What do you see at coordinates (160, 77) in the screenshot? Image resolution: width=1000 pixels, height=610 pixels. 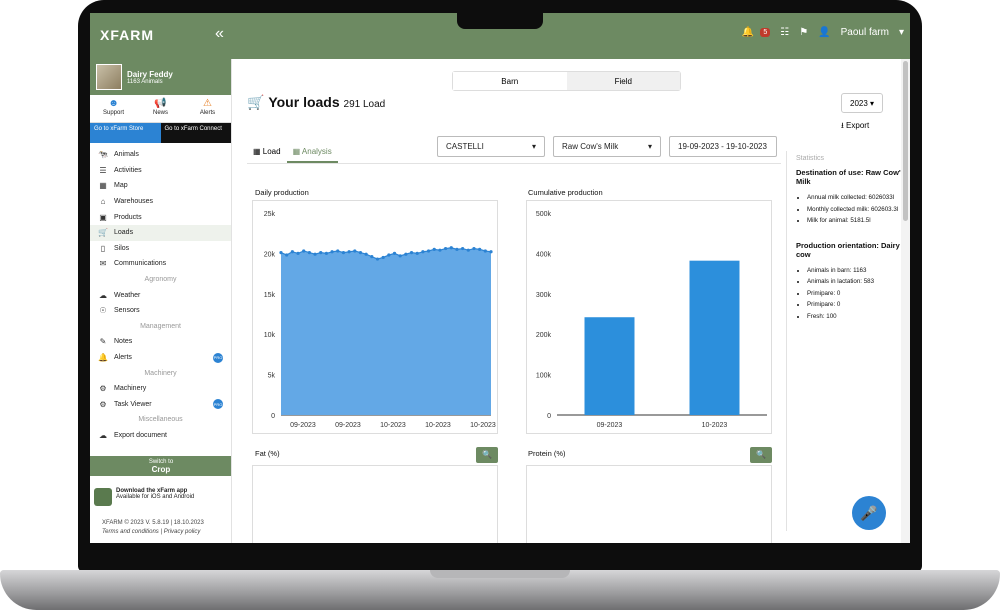 I see `farm-selector: Dairy Feddy 1163 Animals` at bounding box center [160, 77].